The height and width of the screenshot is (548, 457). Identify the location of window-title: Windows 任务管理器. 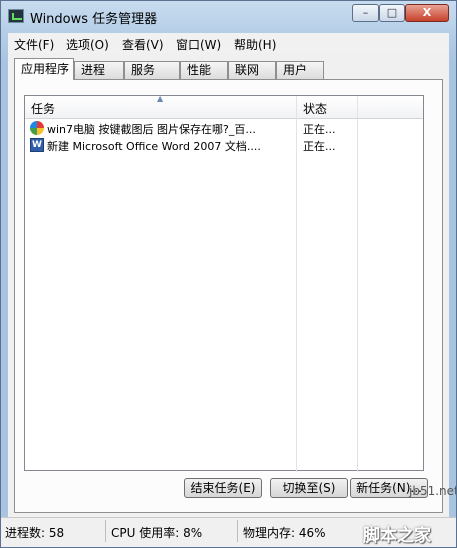
(94, 19).